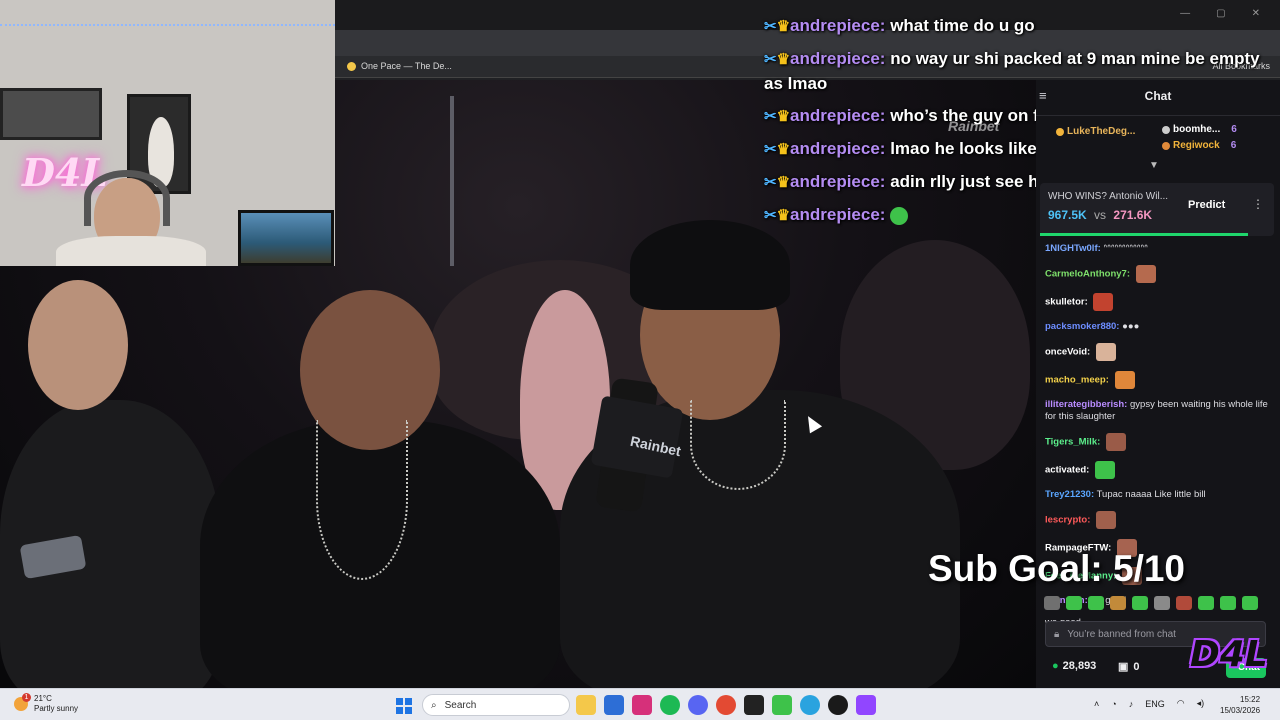  Describe the element at coordinates (1121, 634) in the screenshot. I see `banned-text: You’re banned from chat` at that location.